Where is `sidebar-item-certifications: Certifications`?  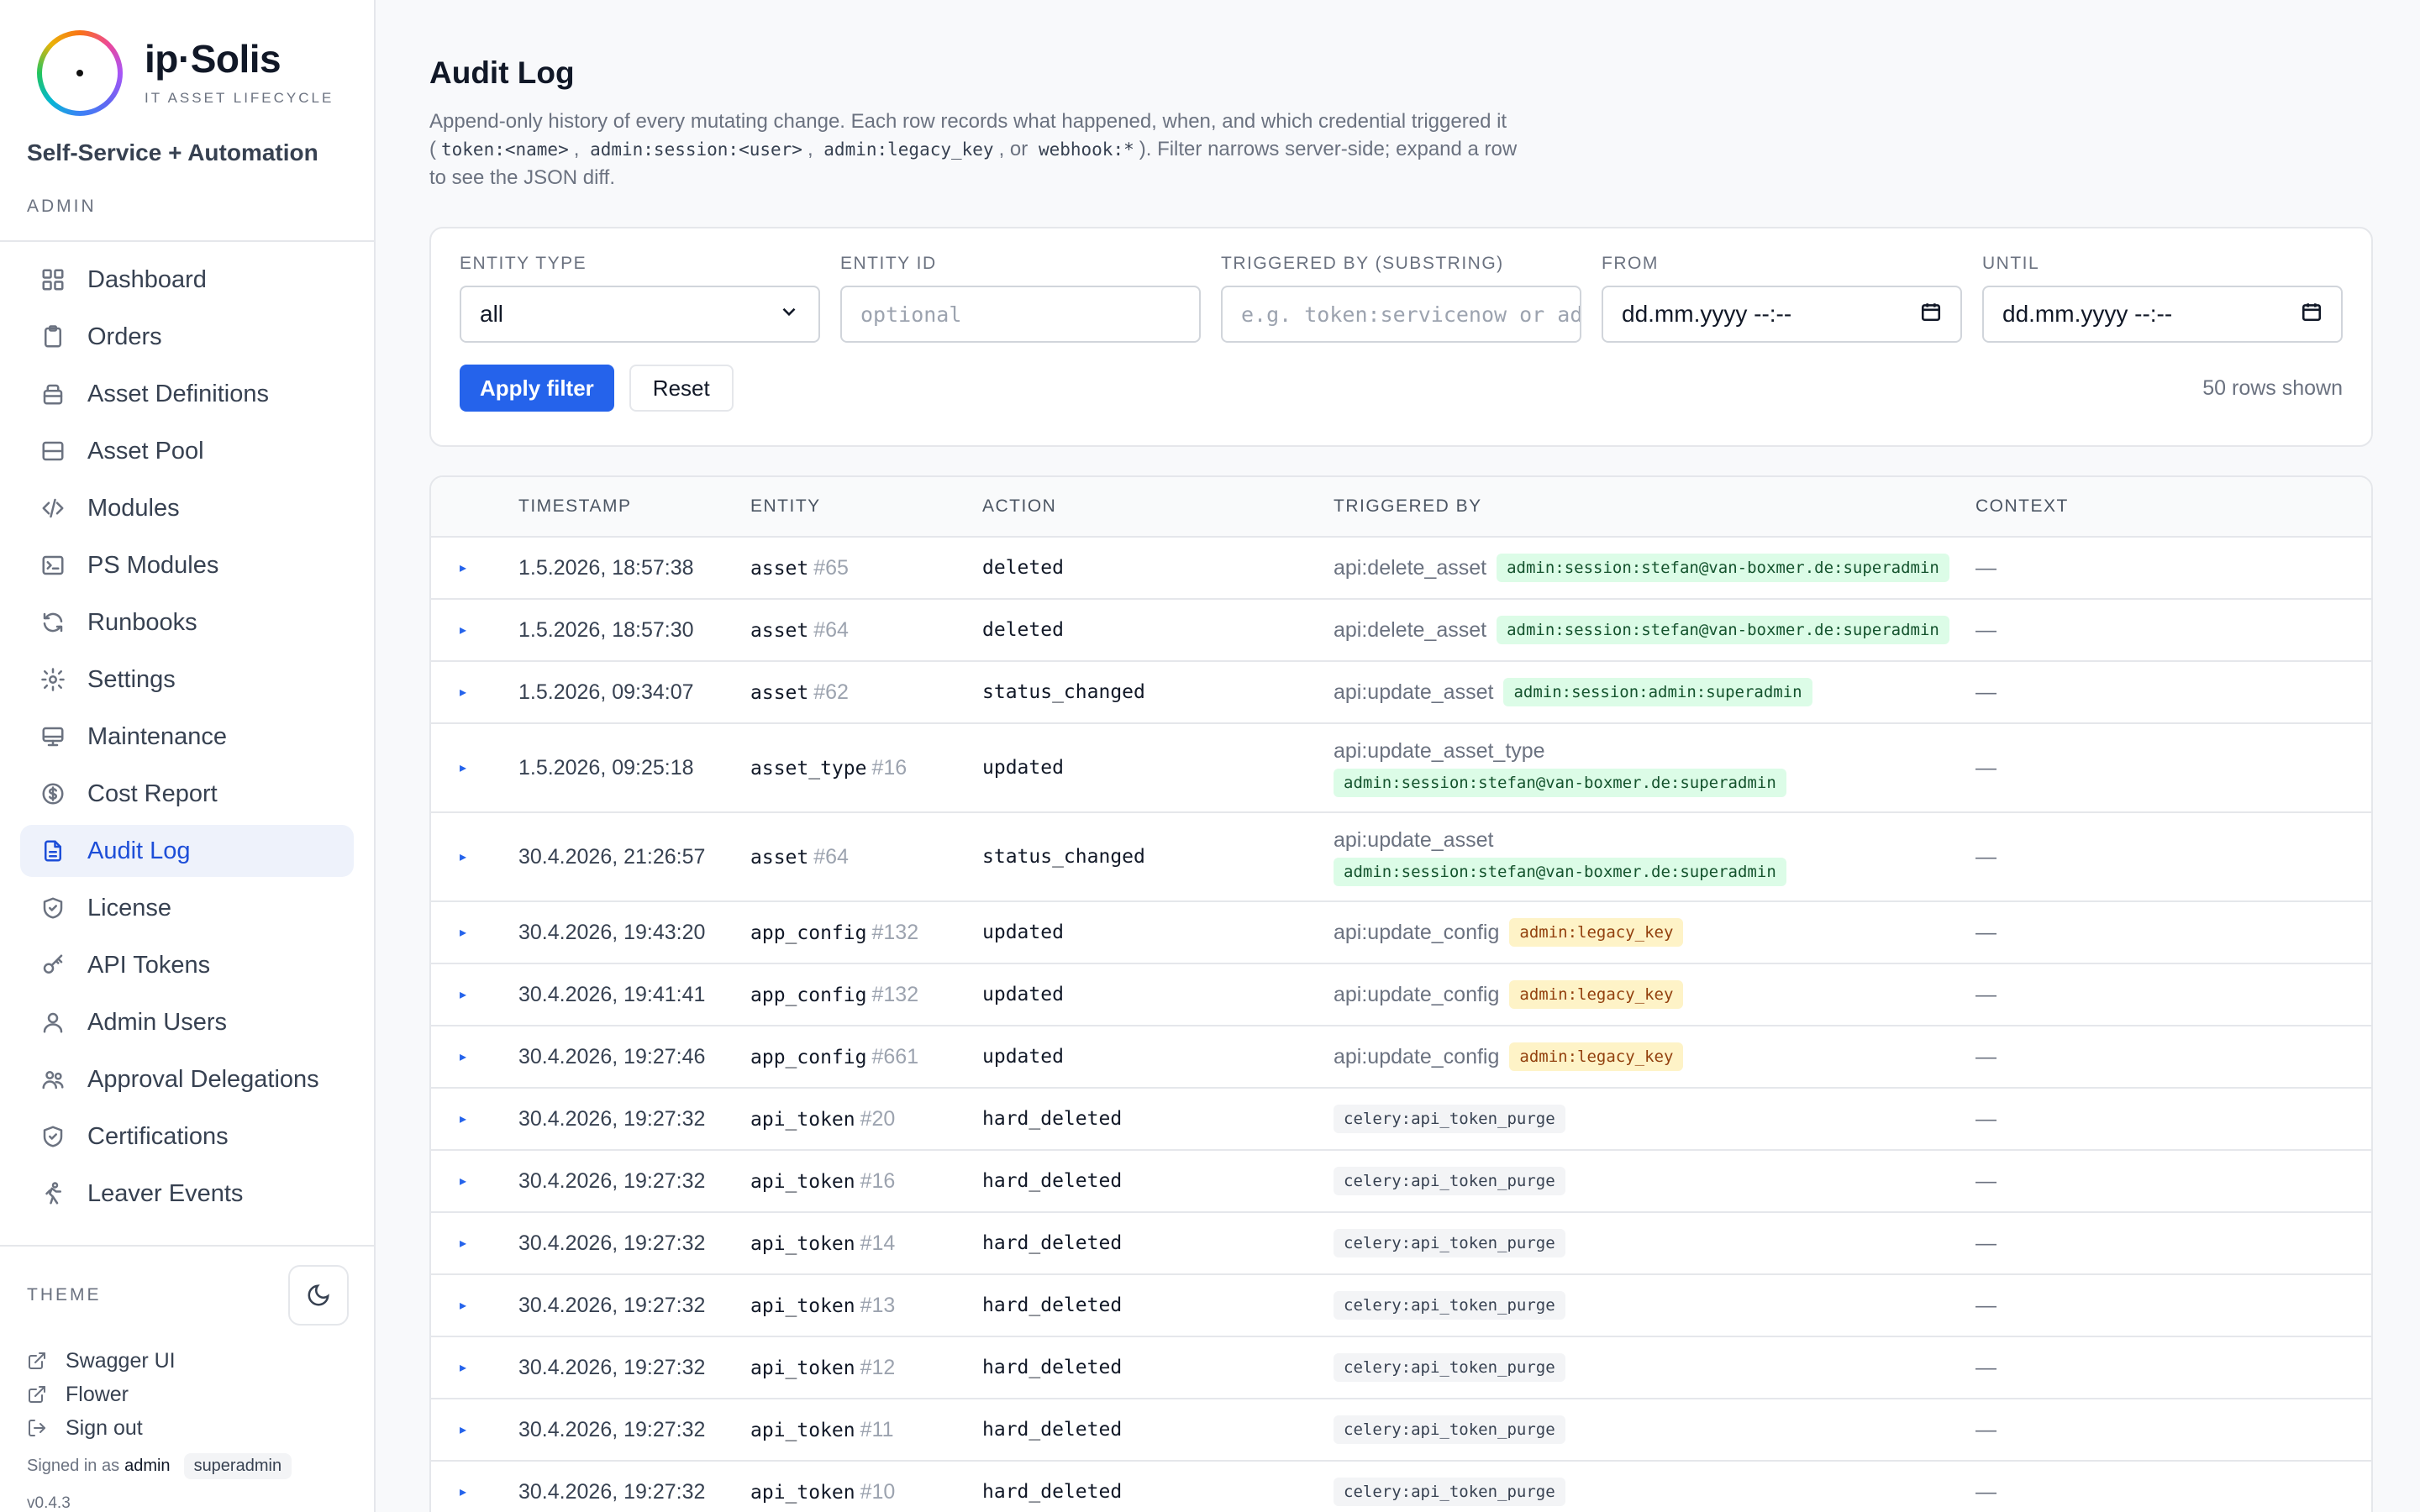
sidebar-item-certifications: Certifications is located at coordinates (187, 1136).